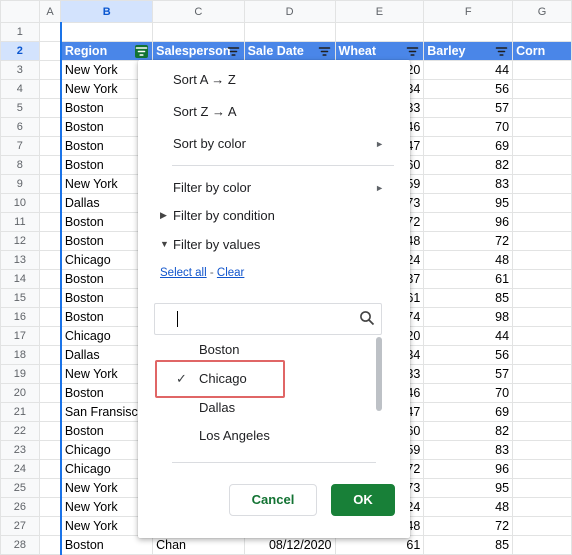 Image resolution: width=572 pixels, height=555 pixels. I want to click on column-header: F, so click(468, 11).